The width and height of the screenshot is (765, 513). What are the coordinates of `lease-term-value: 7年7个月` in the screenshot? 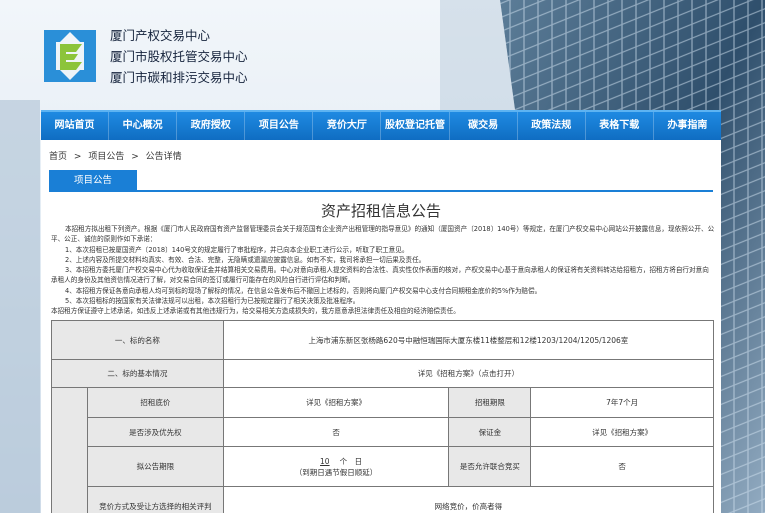 It's located at (622, 402).